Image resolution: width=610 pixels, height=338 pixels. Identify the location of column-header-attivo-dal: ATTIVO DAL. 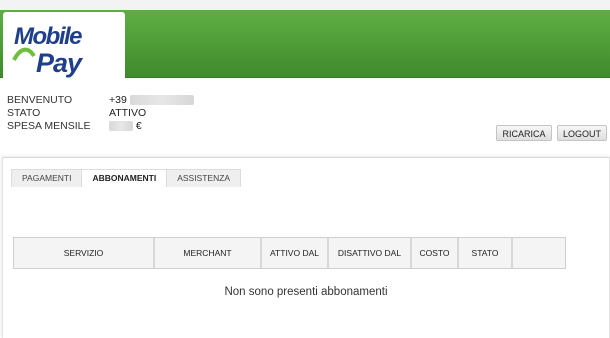
(295, 253).